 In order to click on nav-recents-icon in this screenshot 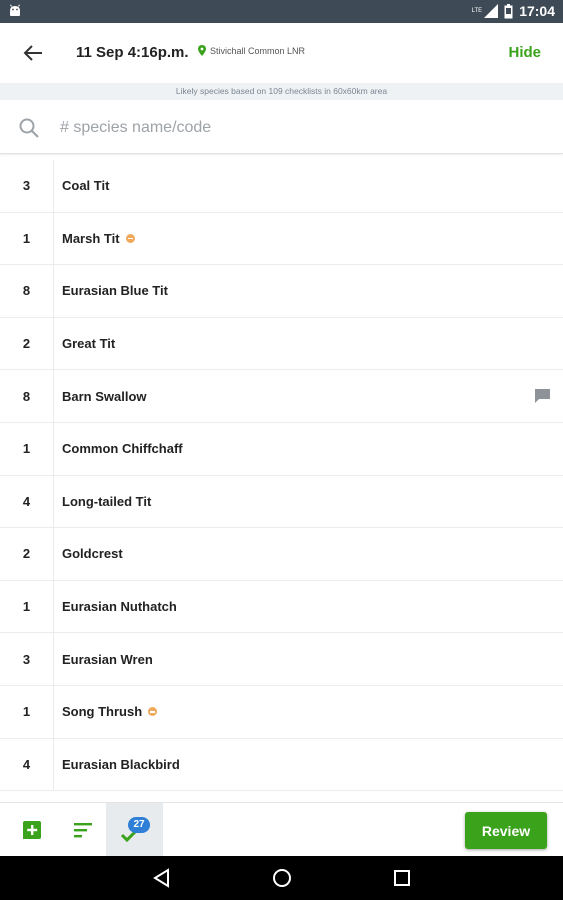, I will do `click(402, 878)`.